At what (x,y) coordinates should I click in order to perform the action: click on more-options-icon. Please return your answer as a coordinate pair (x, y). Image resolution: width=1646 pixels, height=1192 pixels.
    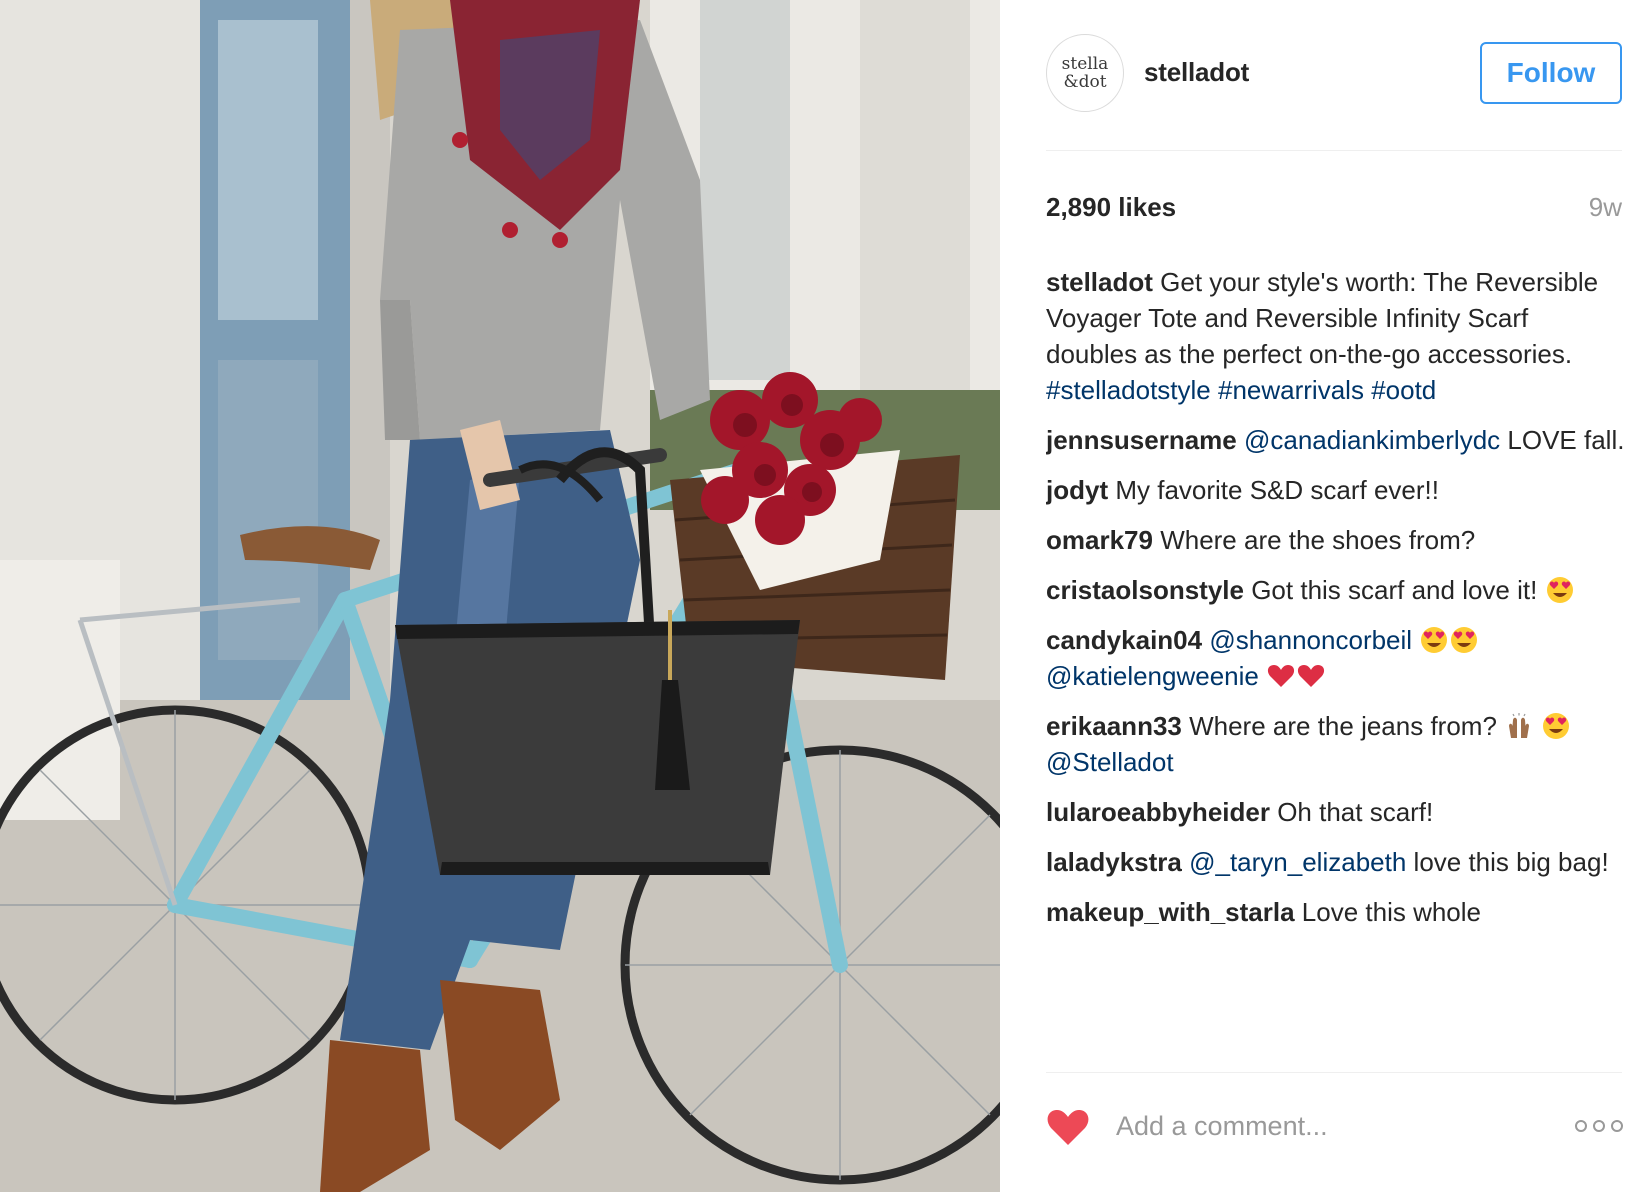
    Looking at the image, I should click on (1599, 1126).